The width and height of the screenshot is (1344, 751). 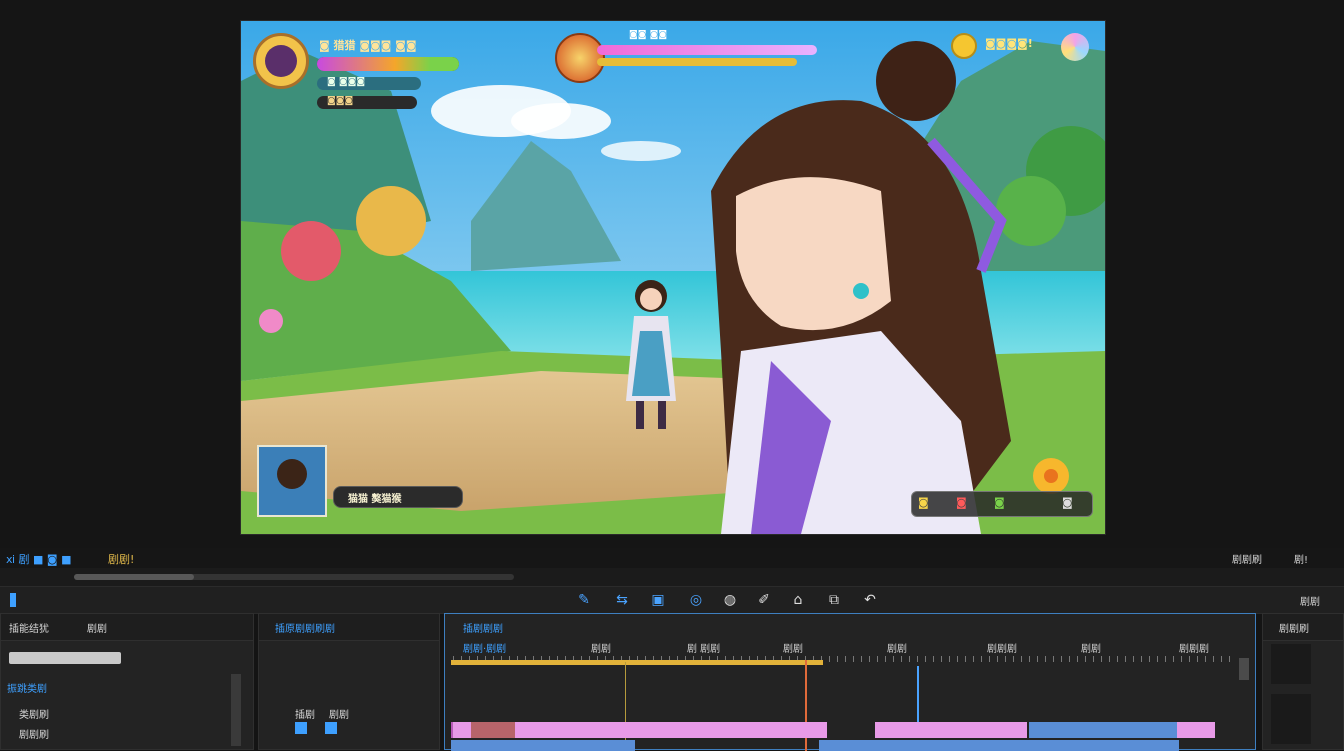 I want to click on health-bar, so click(x=388, y=64).